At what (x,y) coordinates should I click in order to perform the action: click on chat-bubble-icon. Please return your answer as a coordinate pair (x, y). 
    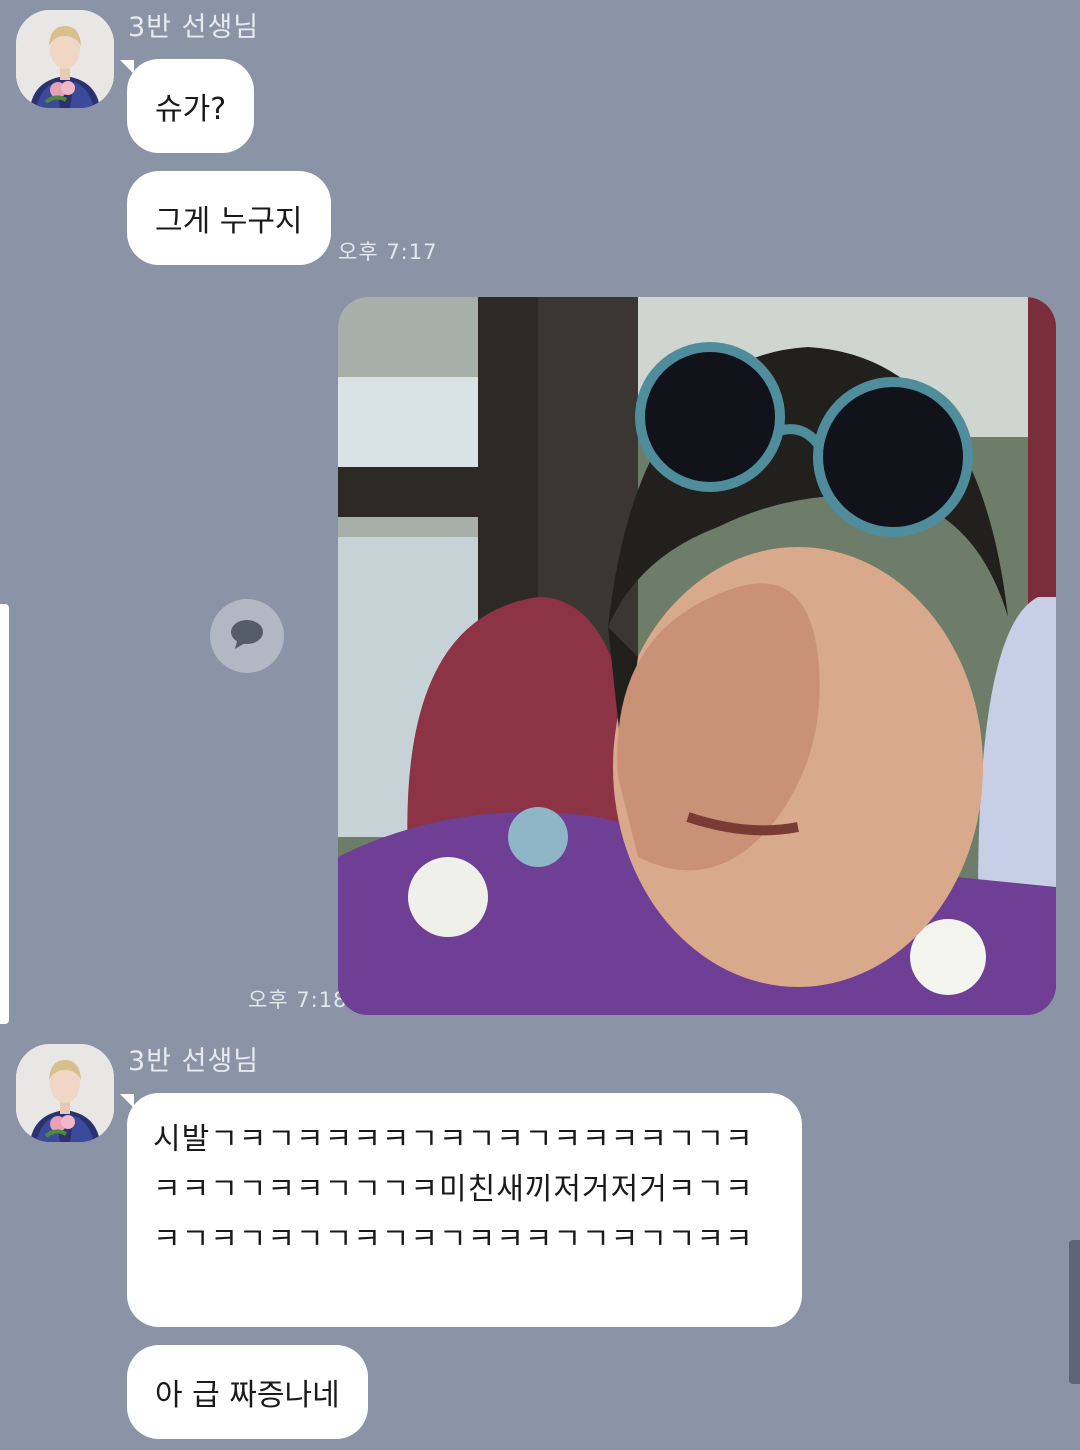
    Looking at the image, I should click on (247, 636).